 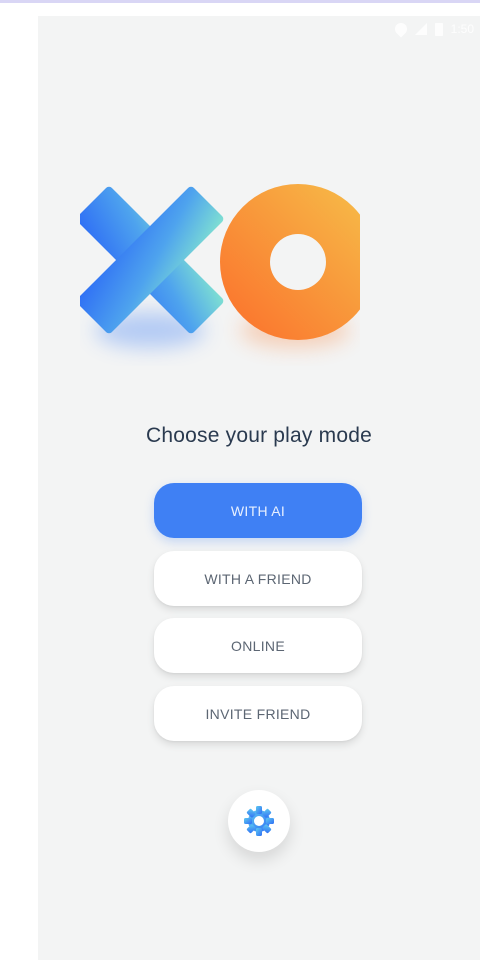 I want to click on online-button: ONLINE, so click(x=258, y=645).